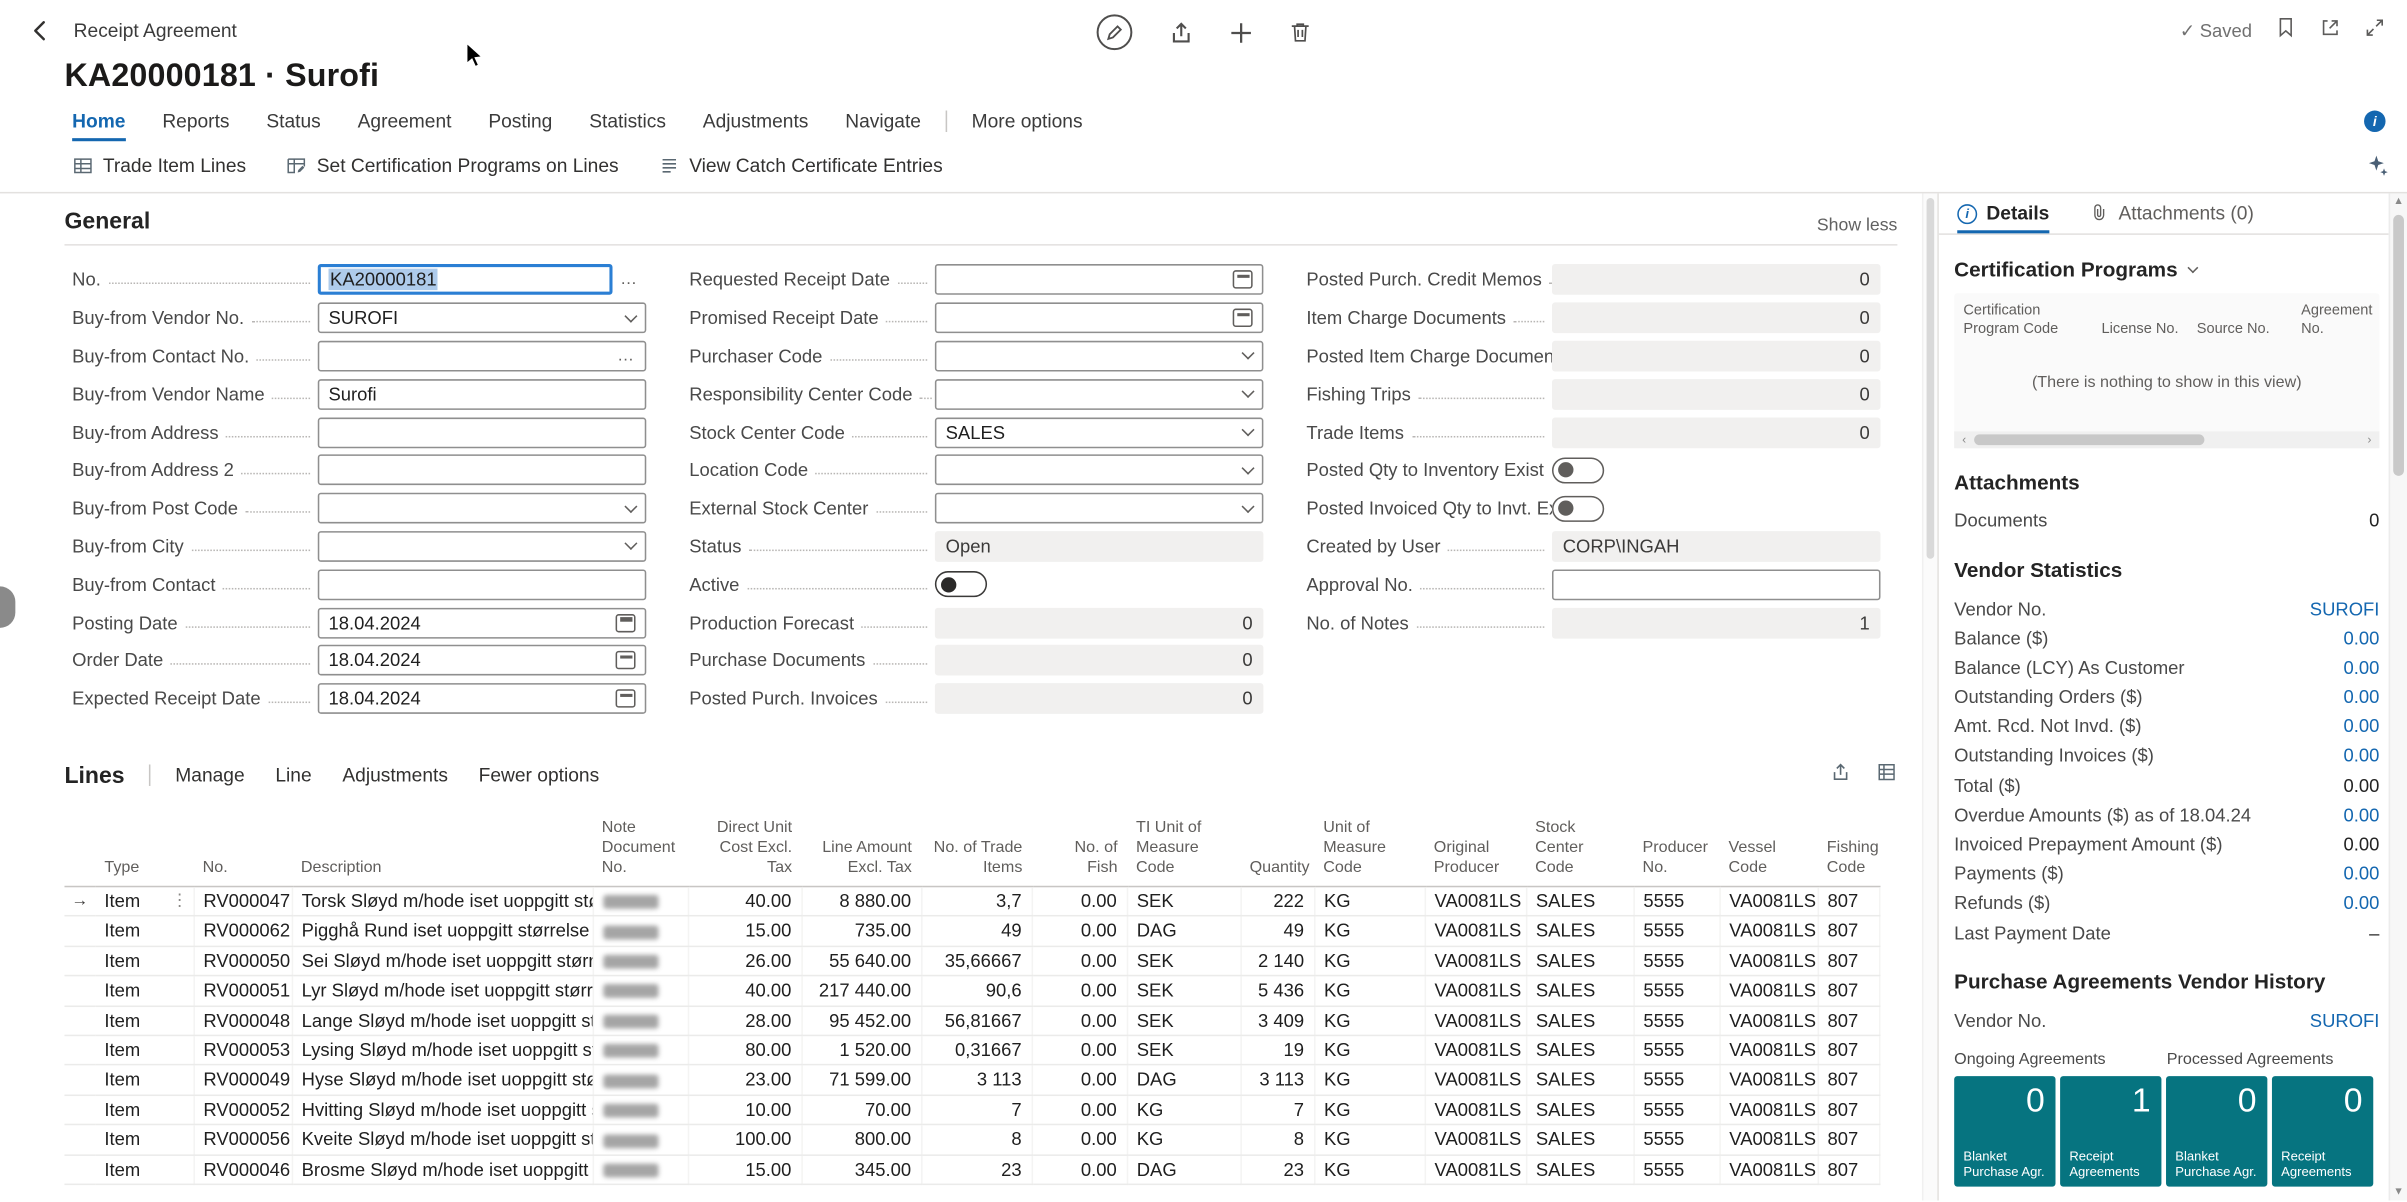 The width and height of the screenshot is (2407, 1202). I want to click on cell-quantity: 7, so click(1277, 1110).